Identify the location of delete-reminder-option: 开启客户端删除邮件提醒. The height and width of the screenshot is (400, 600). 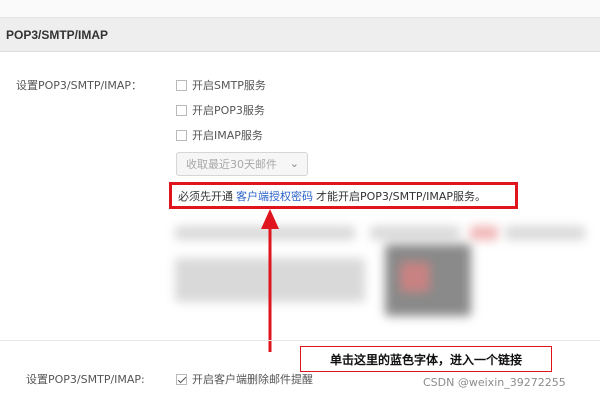
(244, 379).